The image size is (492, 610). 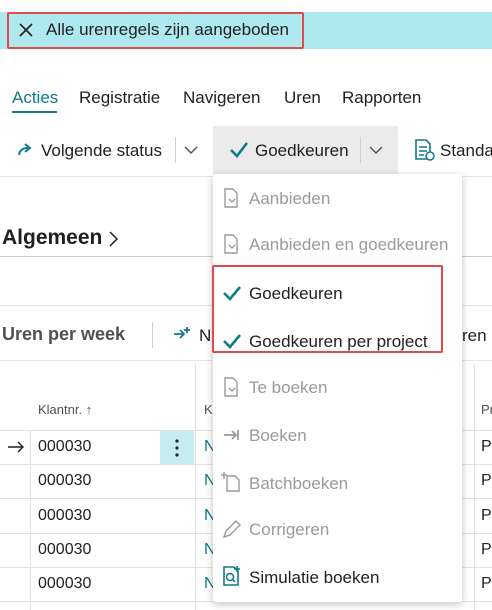 I want to click on menu-item-te-boeken: Te boeken, so click(x=337, y=388).